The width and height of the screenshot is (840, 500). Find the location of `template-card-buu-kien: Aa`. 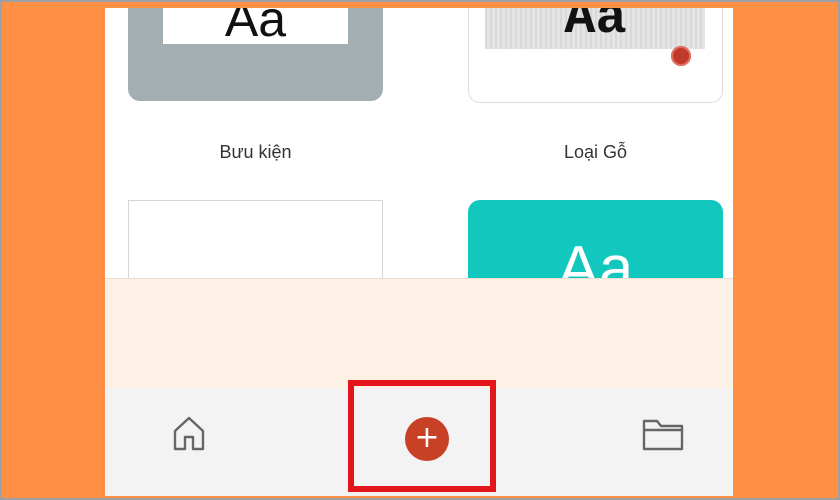

template-card-buu-kien: Aa is located at coordinates (255, 54).